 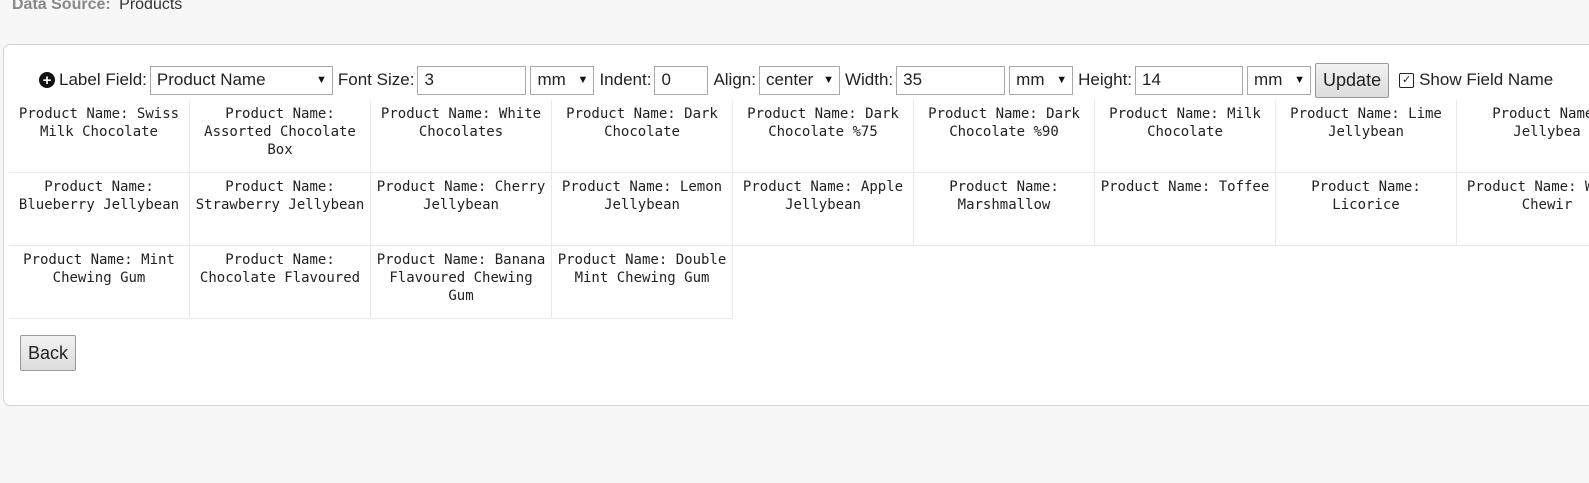 I want to click on width-value: 35, so click(x=913, y=79).